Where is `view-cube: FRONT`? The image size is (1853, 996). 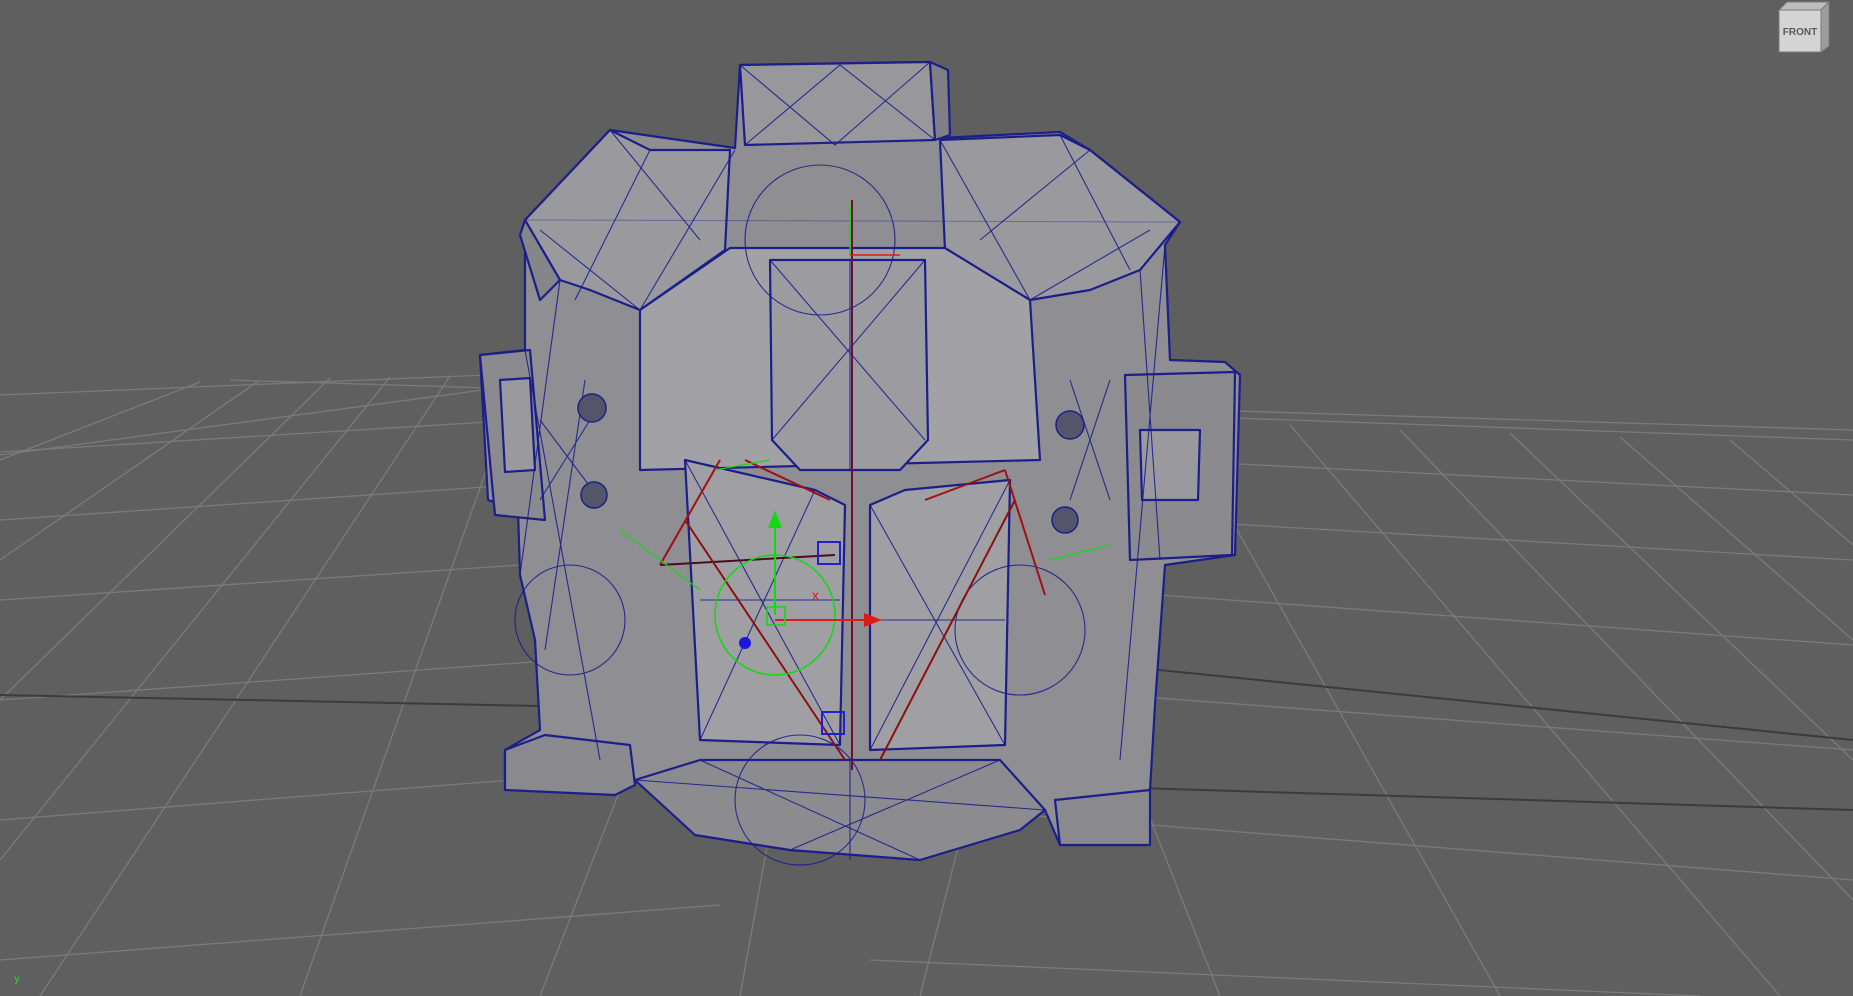 view-cube: FRONT is located at coordinates (1804, 27).